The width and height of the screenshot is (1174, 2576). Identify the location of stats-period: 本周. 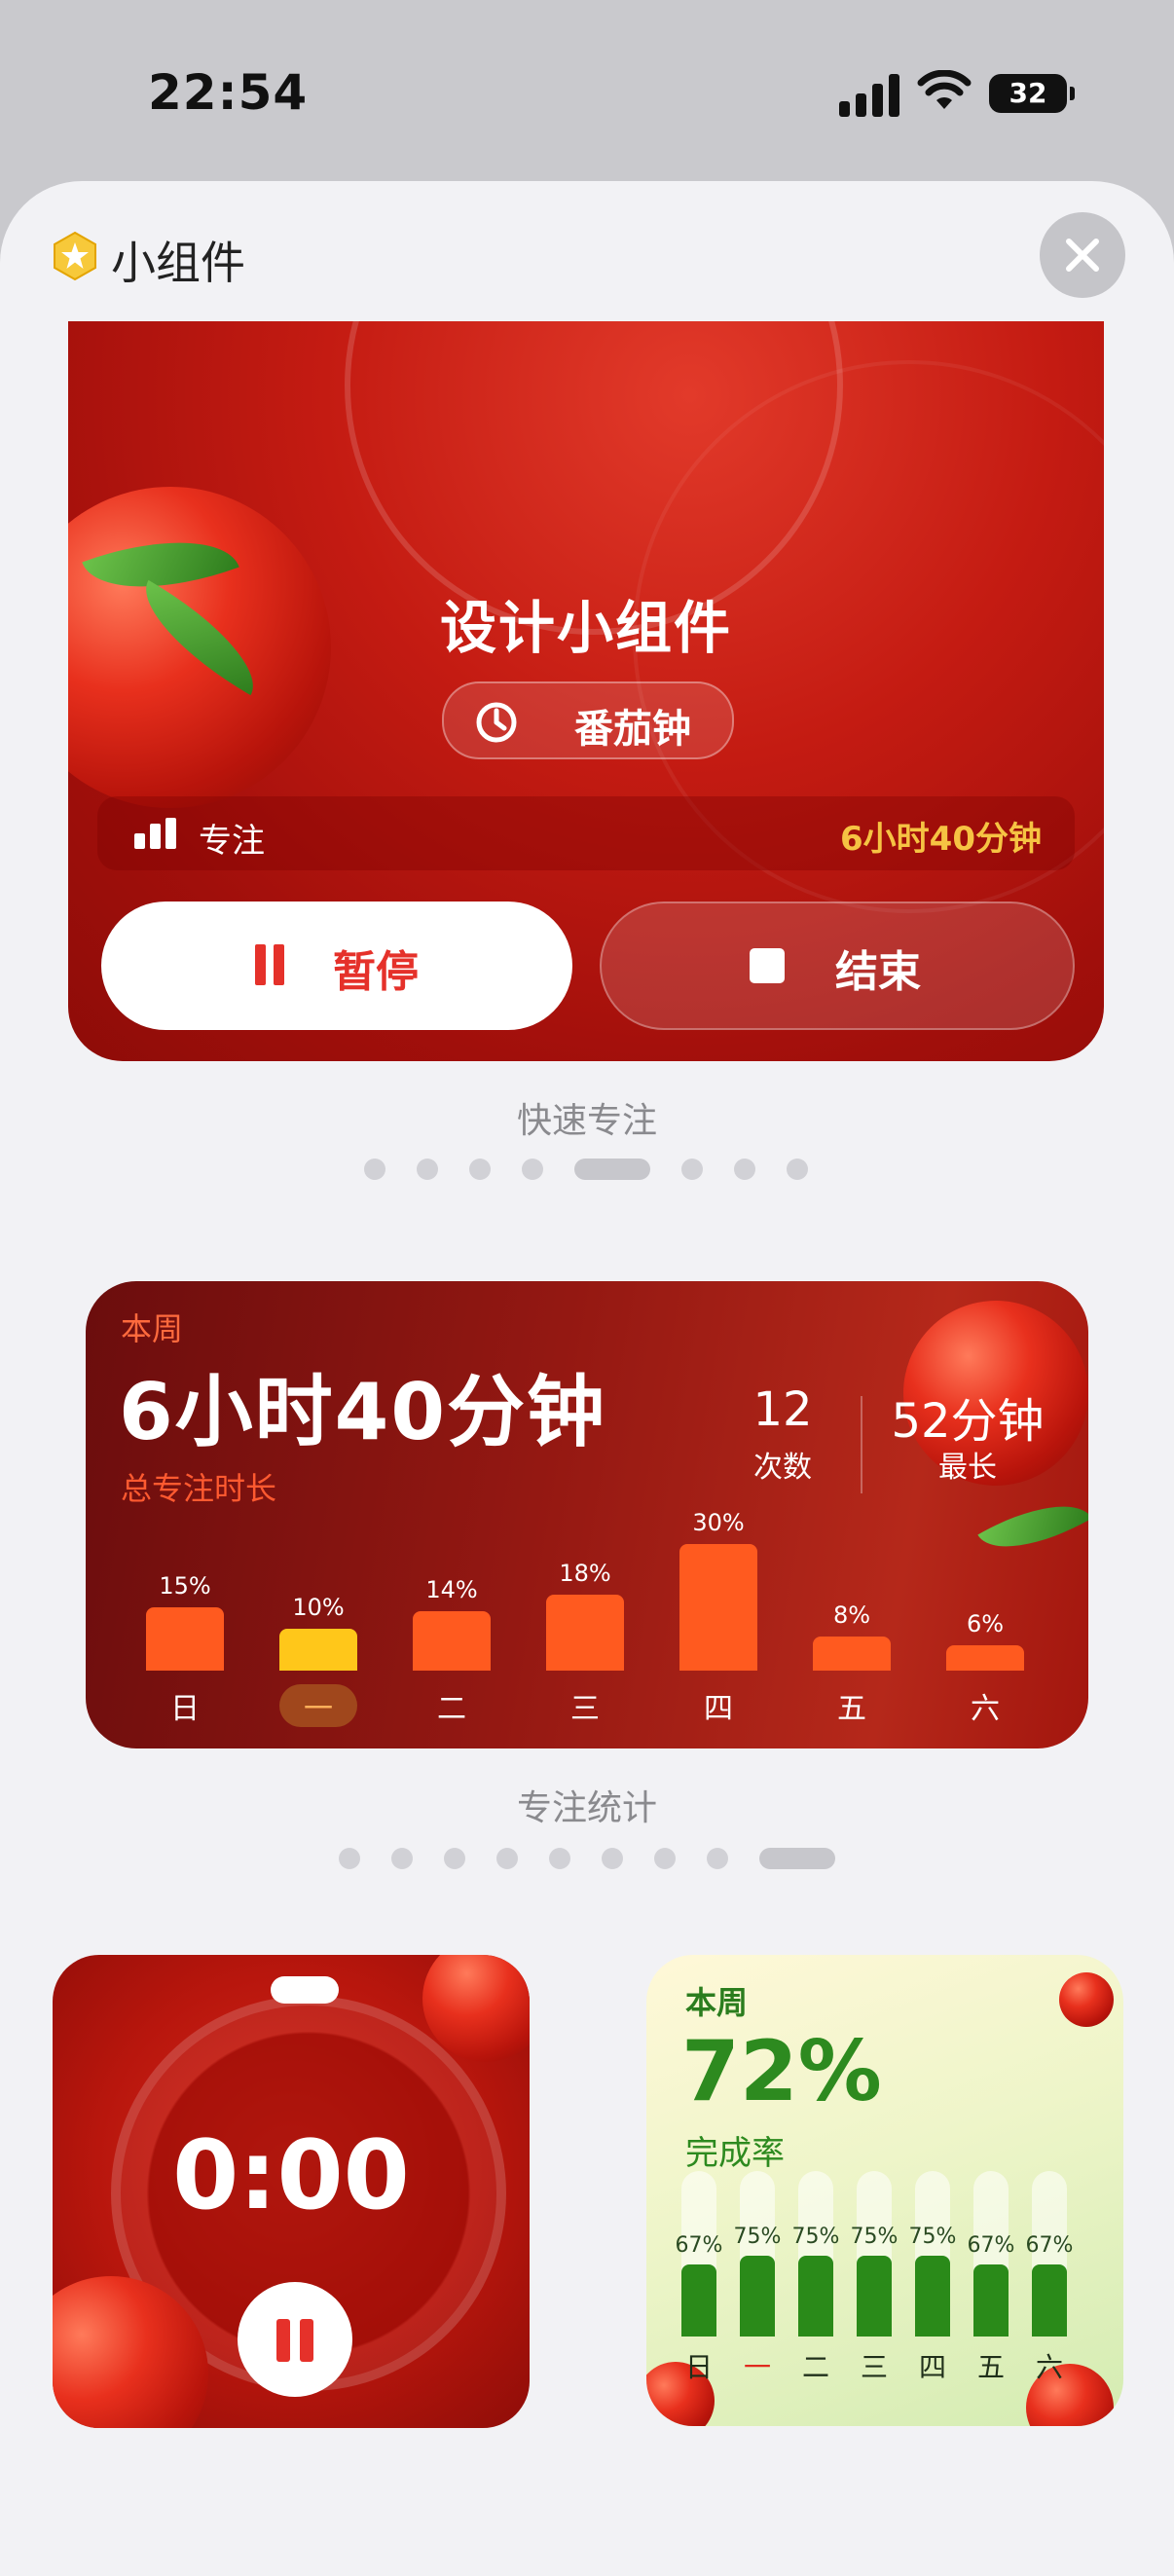
(152, 1328).